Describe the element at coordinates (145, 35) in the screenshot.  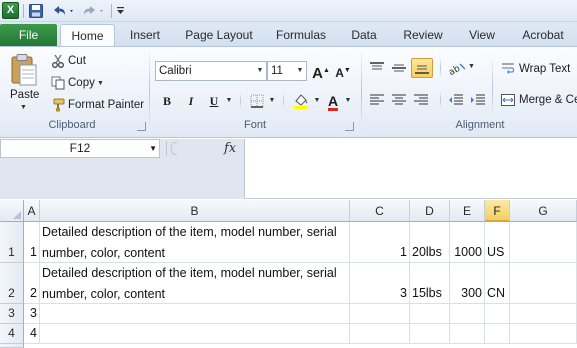
I see `tab-insert: Insert` at that location.